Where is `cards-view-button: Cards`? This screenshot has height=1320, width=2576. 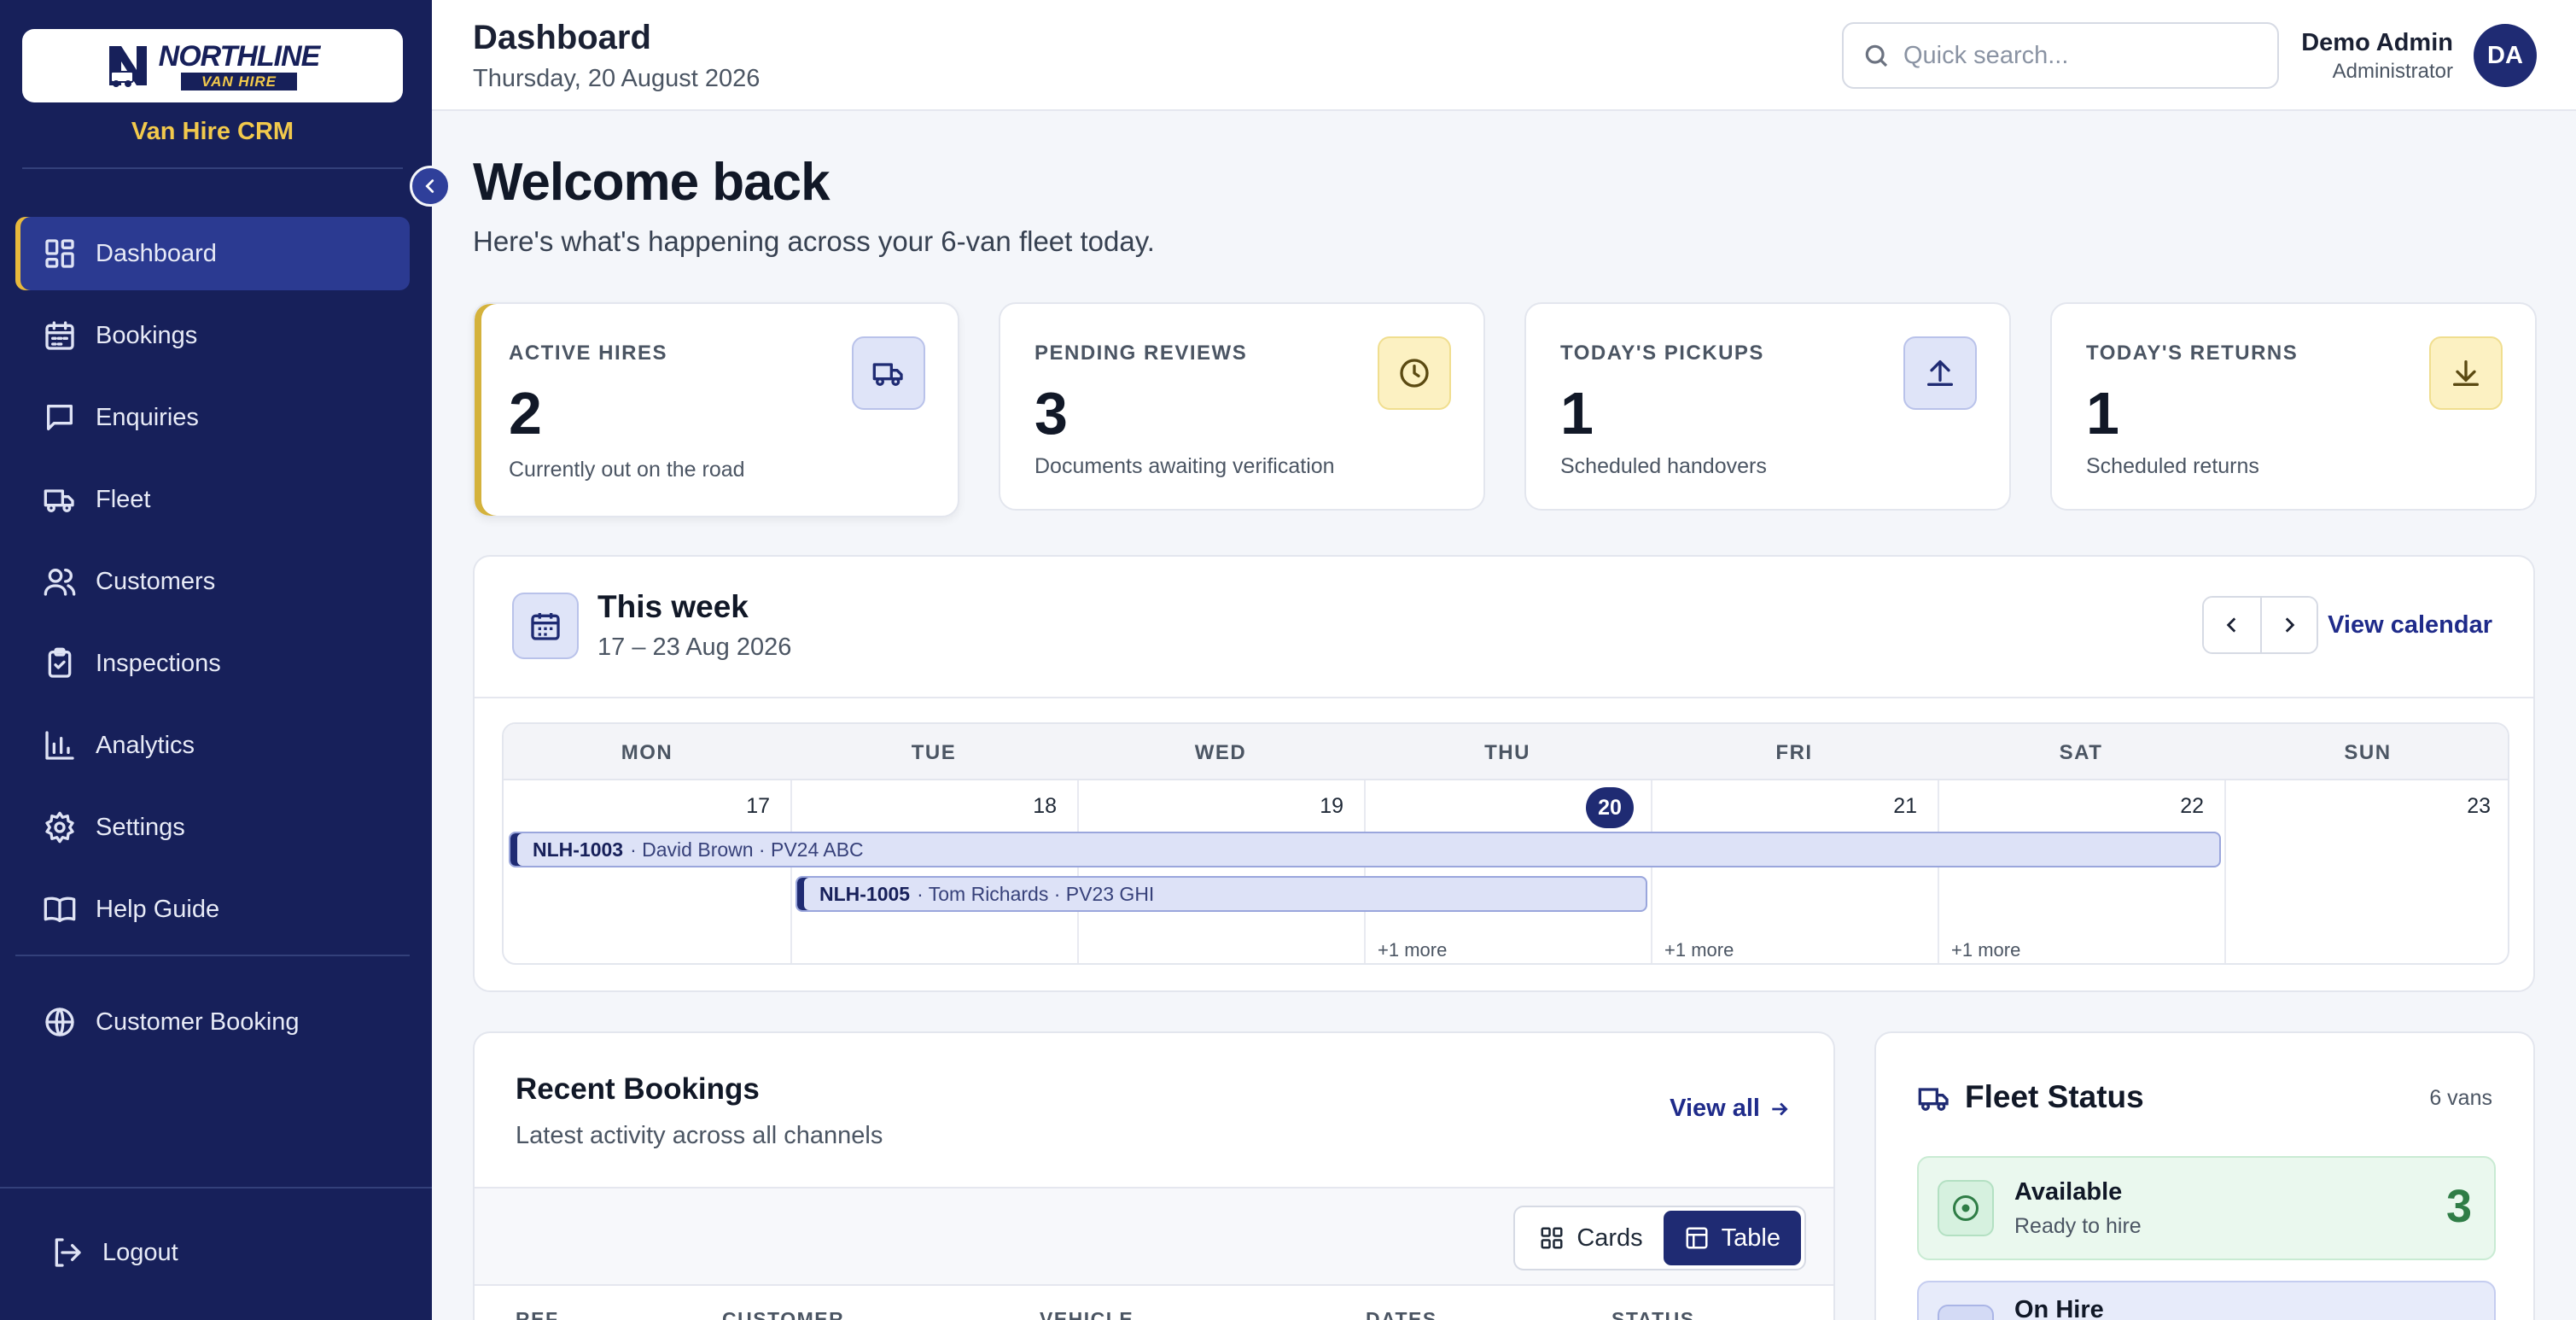
cards-view-button: Cards is located at coordinates (1590, 1238).